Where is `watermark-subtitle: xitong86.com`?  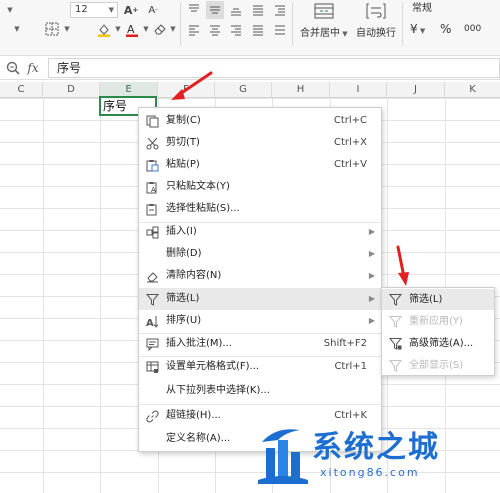
watermark-subtitle: xitong86.com is located at coordinates (370, 472).